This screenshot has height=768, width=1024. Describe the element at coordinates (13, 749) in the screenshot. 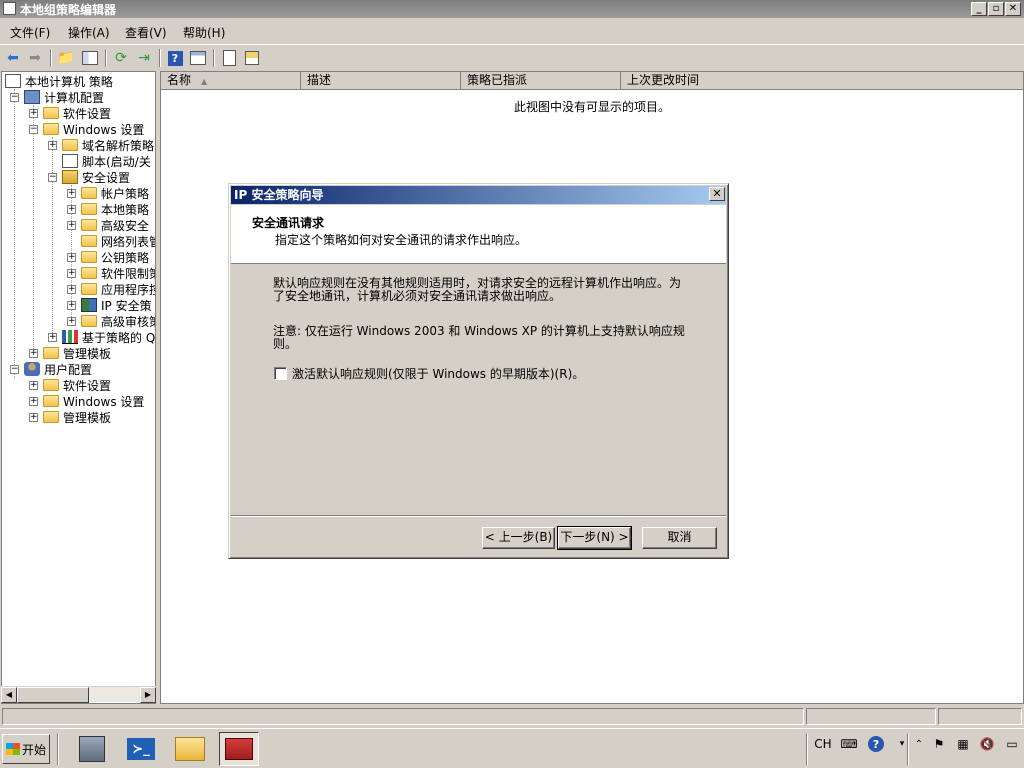

I see `windows-logo-icon` at that location.